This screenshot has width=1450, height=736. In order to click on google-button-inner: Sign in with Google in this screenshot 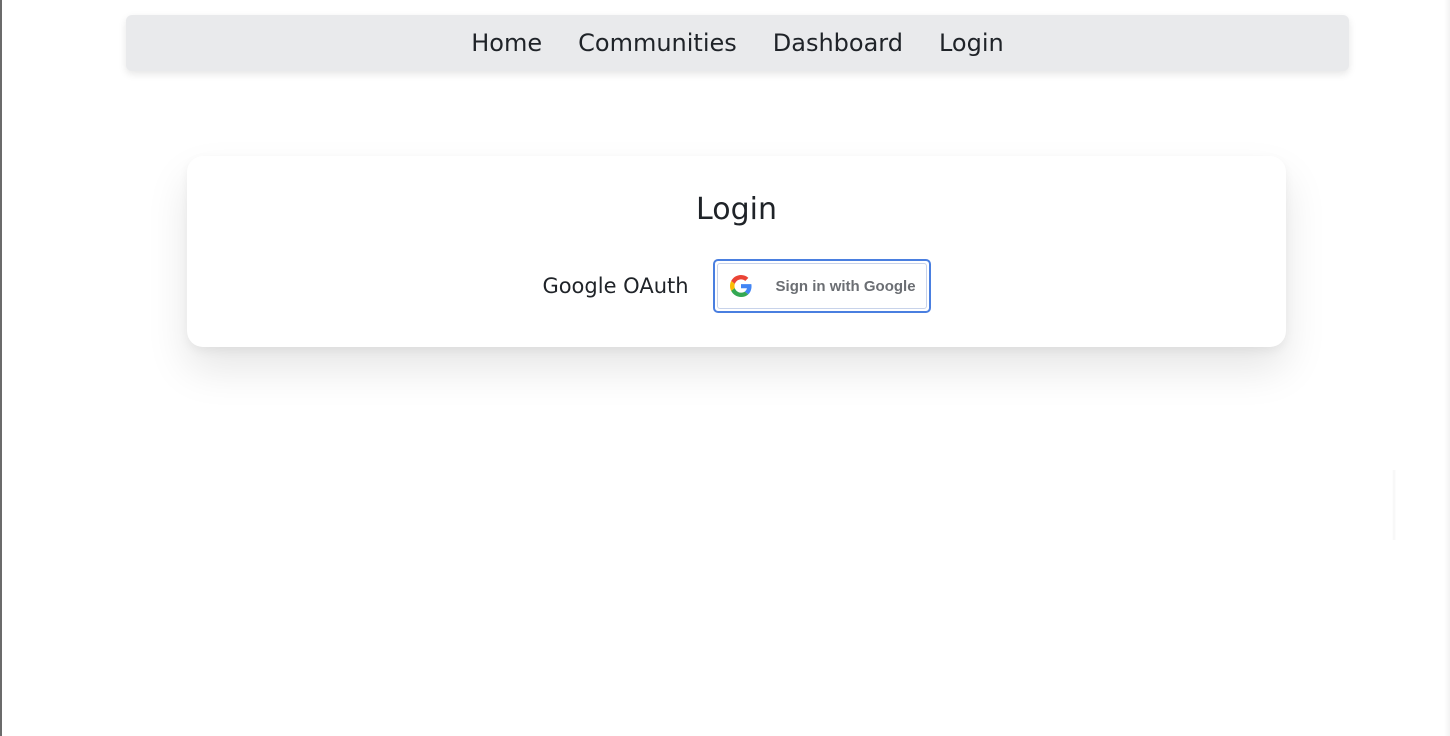, I will do `click(821, 286)`.